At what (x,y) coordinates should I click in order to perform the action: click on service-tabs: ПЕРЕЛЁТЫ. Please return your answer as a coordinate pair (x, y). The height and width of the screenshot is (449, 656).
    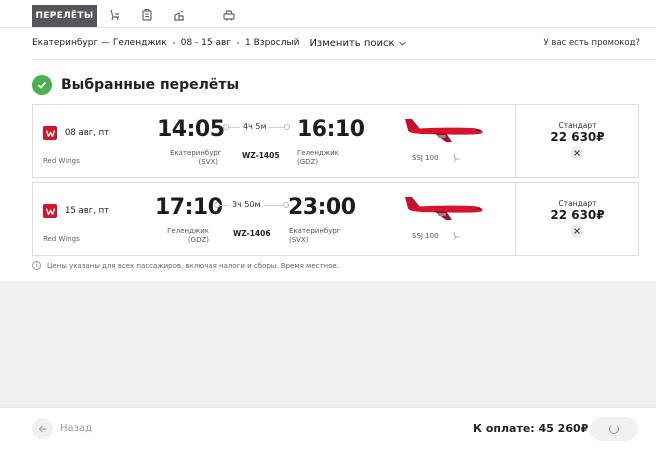
    Looking at the image, I should click on (328, 14).